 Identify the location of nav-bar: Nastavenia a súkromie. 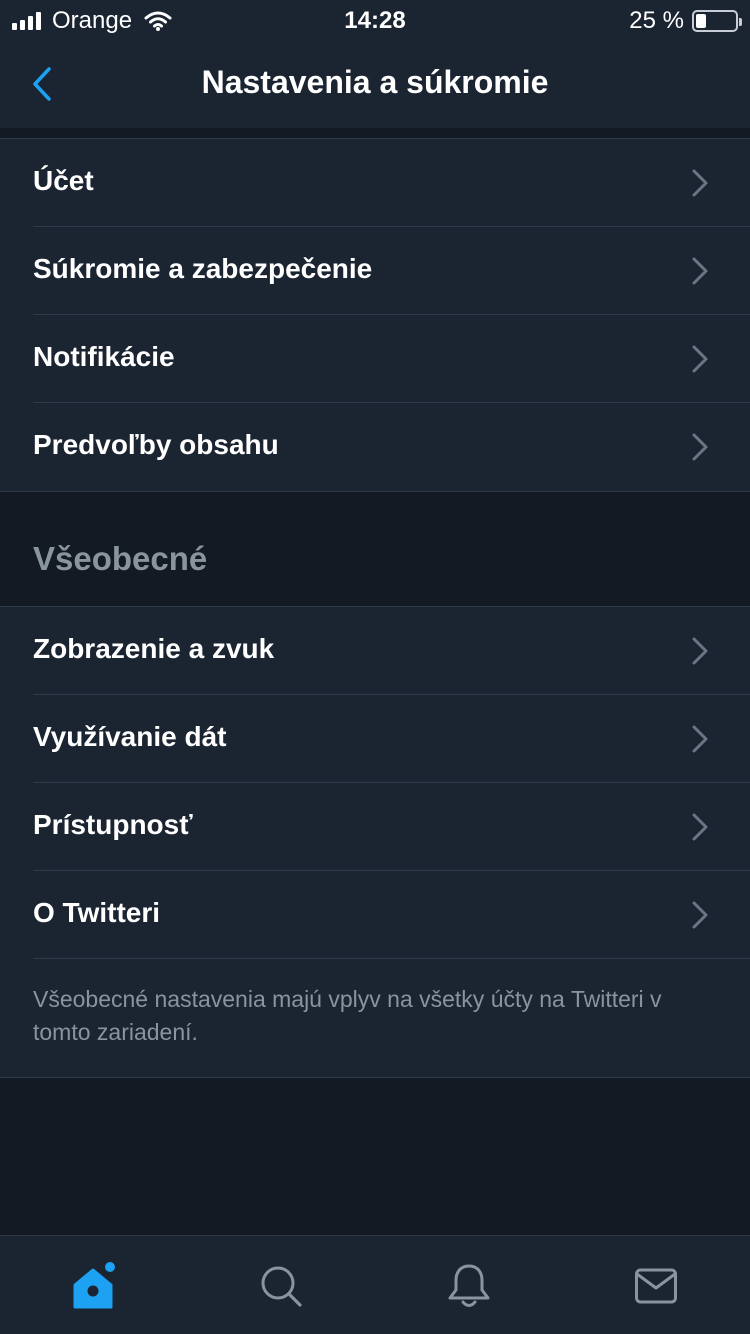
(375, 84).